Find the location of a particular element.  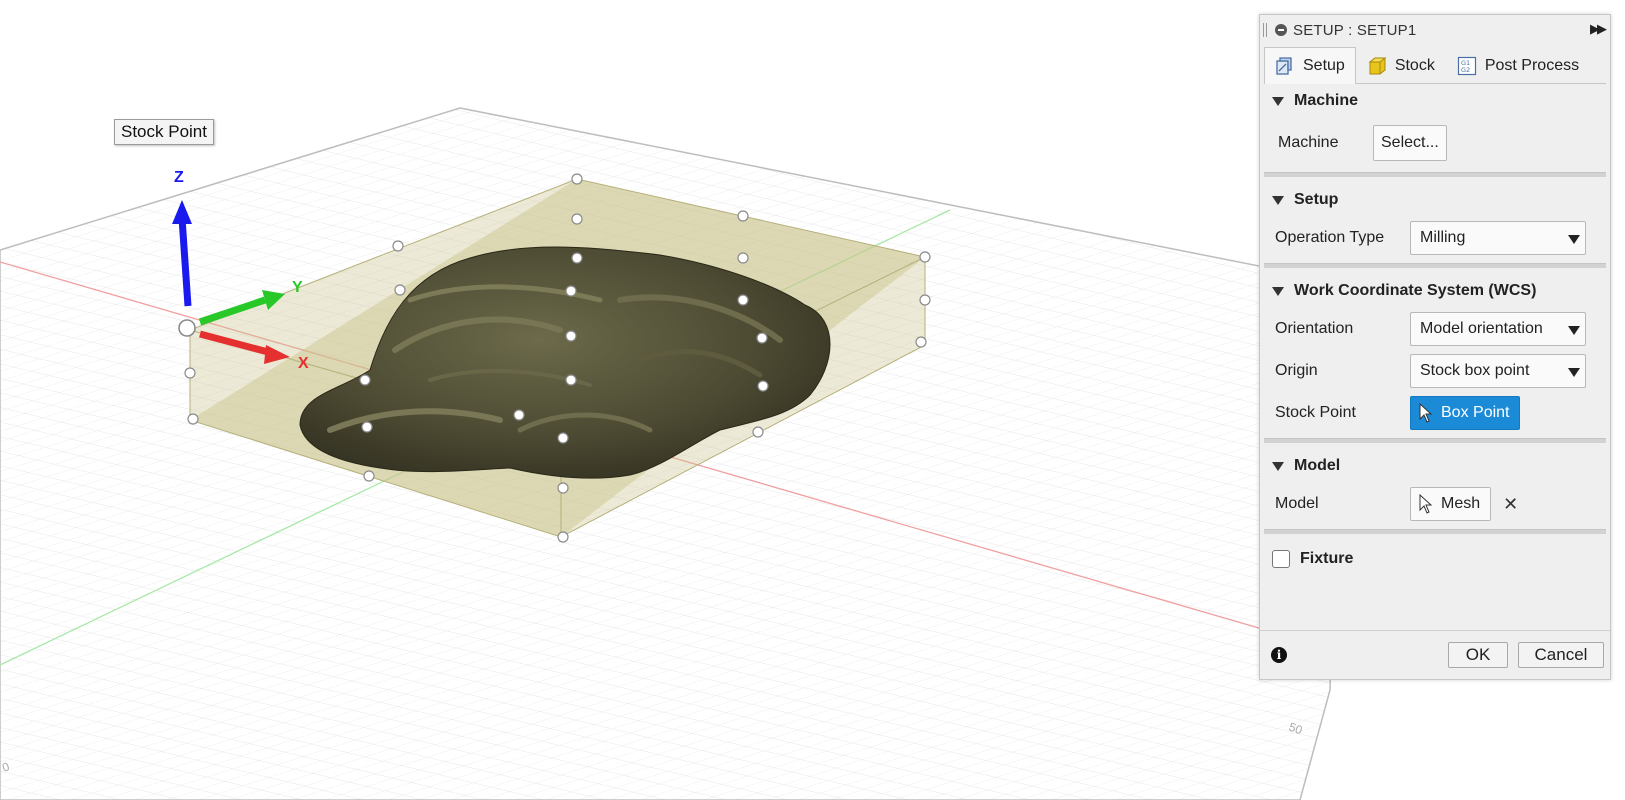

stock-point-tooltip: Stock Point is located at coordinates (164, 132).